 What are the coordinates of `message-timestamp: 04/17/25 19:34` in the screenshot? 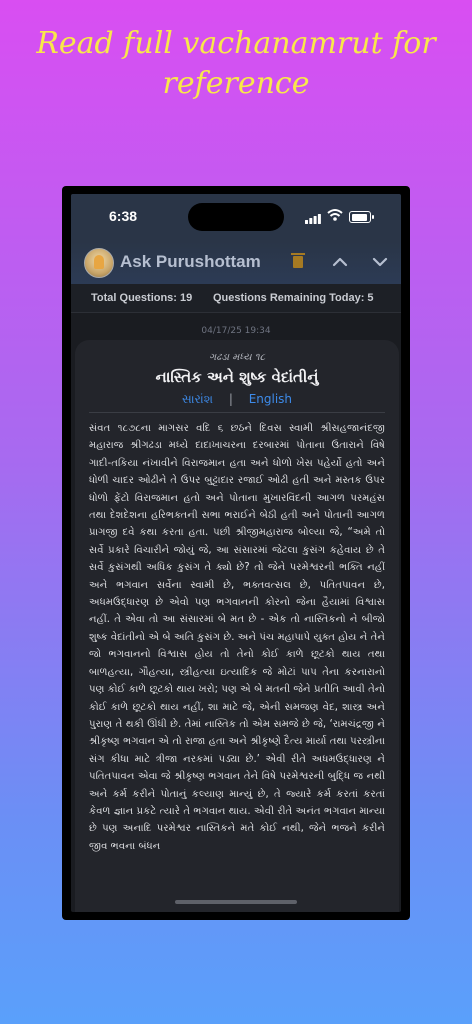 It's located at (236, 331).